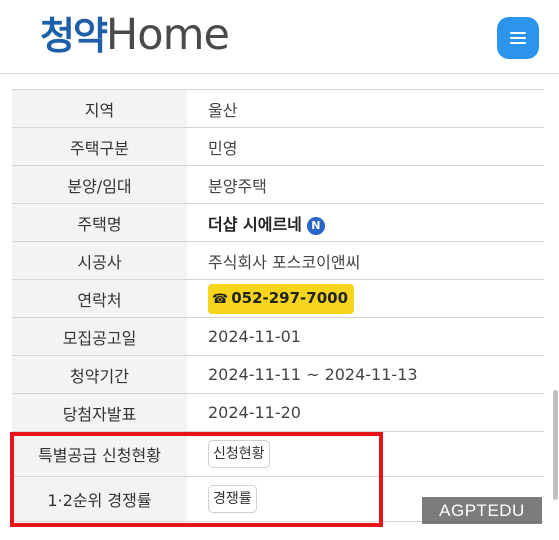 Image resolution: width=559 pixels, height=540 pixels. I want to click on table-row: 분양/임대 분양주택, so click(278, 184).